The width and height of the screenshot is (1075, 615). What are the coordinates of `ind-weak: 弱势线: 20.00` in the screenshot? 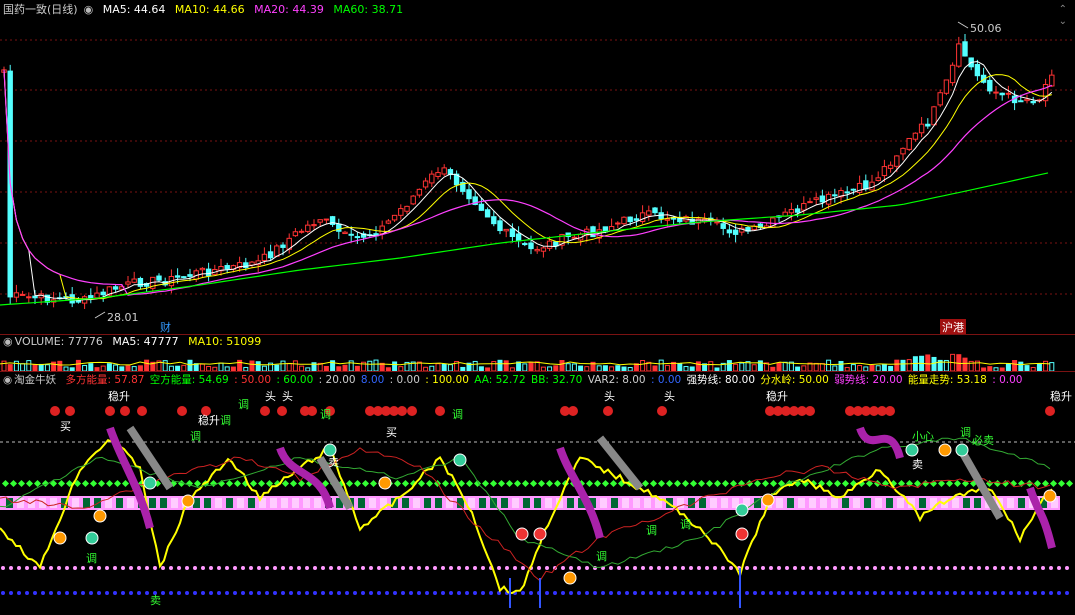 It's located at (868, 380).